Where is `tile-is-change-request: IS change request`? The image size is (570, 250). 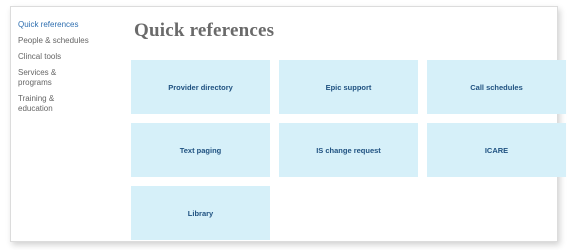
tile-is-change-request: IS change request is located at coordinates (348, 150).